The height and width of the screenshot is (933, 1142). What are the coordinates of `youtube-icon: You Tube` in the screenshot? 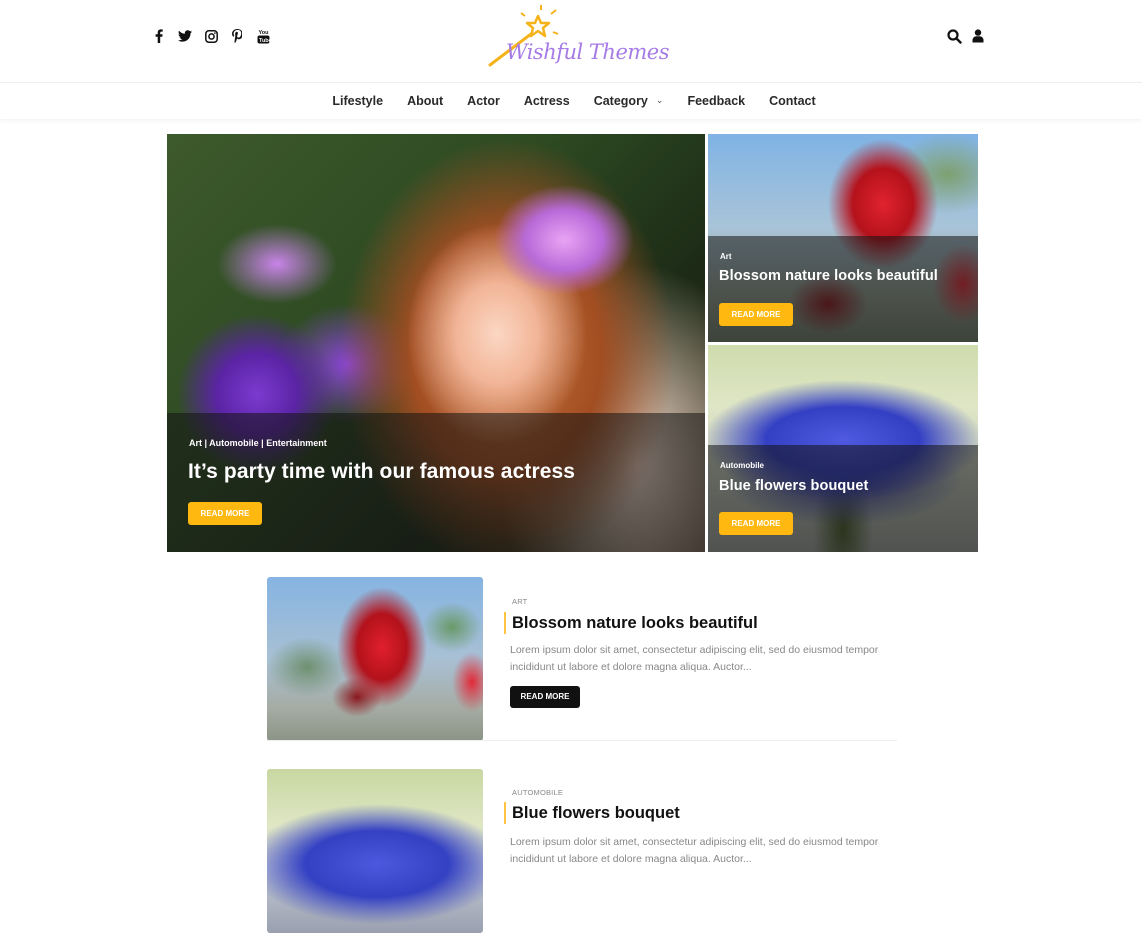 It's located at (263, 36).